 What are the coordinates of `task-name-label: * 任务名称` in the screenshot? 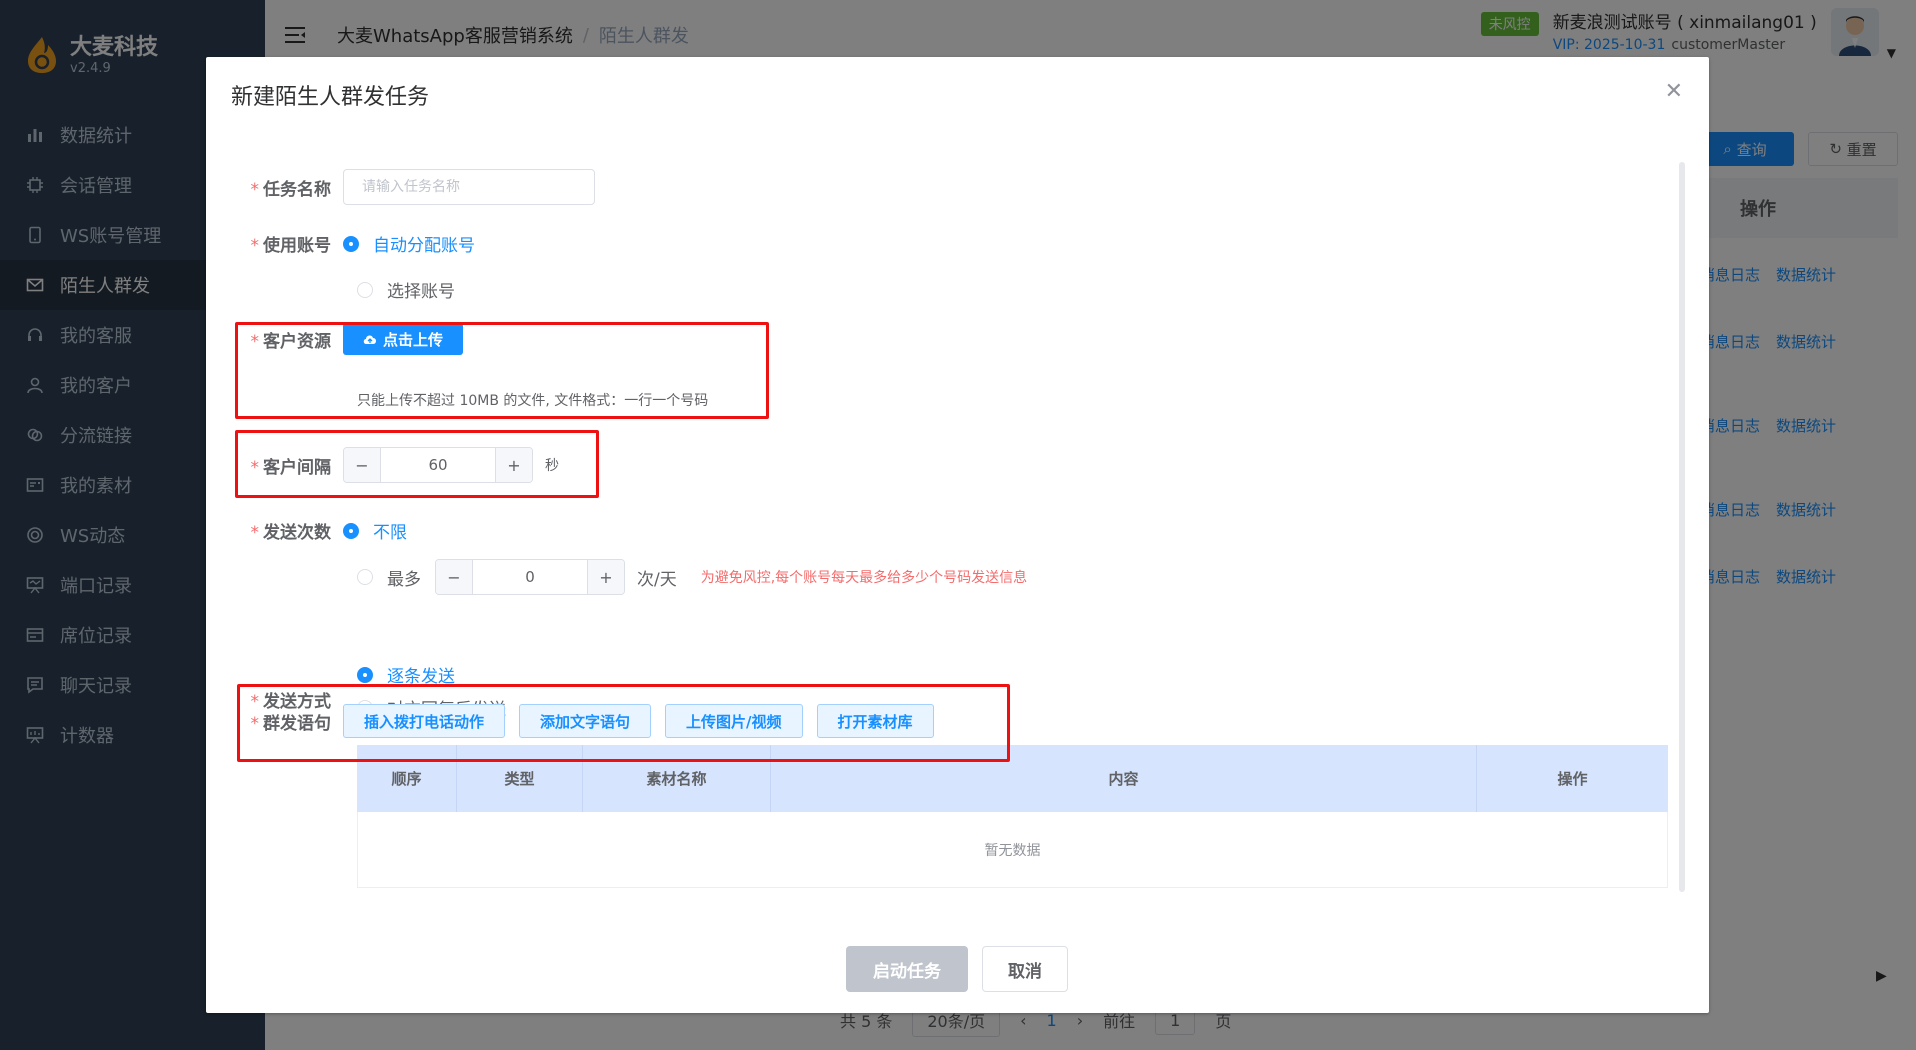 It's located at (291, 189).